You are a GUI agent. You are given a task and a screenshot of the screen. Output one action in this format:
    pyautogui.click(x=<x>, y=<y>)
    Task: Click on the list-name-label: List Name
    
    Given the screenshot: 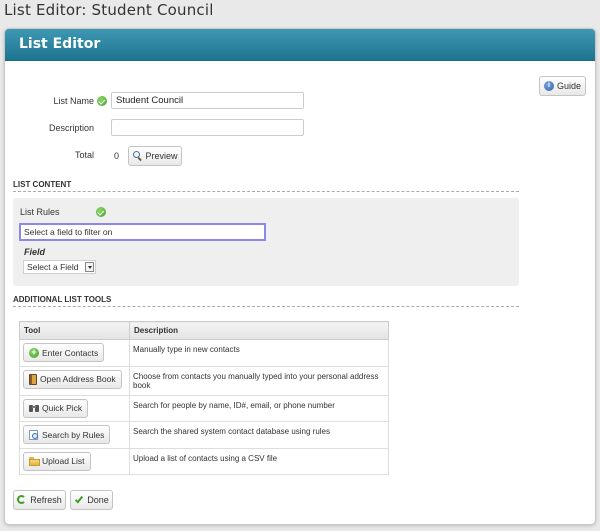 What is the action you would take?
    pyautogui.click(x=73, y=101)
    